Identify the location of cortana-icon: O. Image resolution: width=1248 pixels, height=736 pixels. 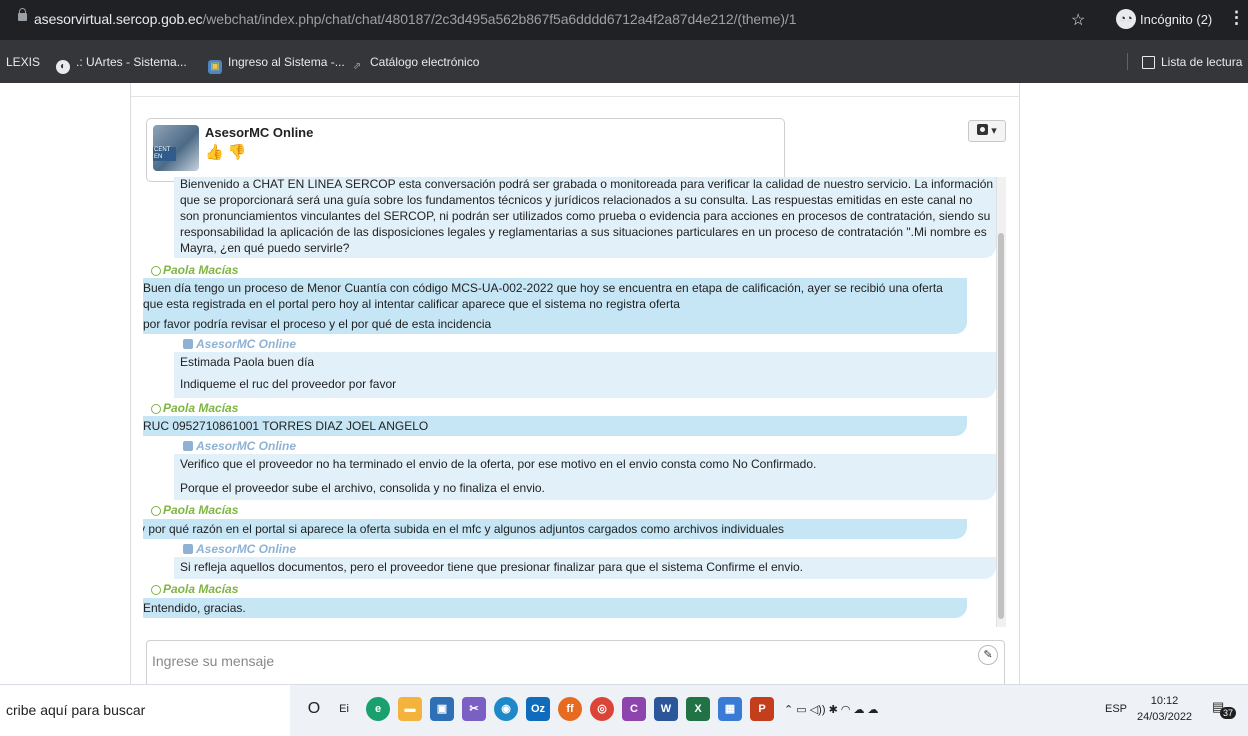
(314, 709).